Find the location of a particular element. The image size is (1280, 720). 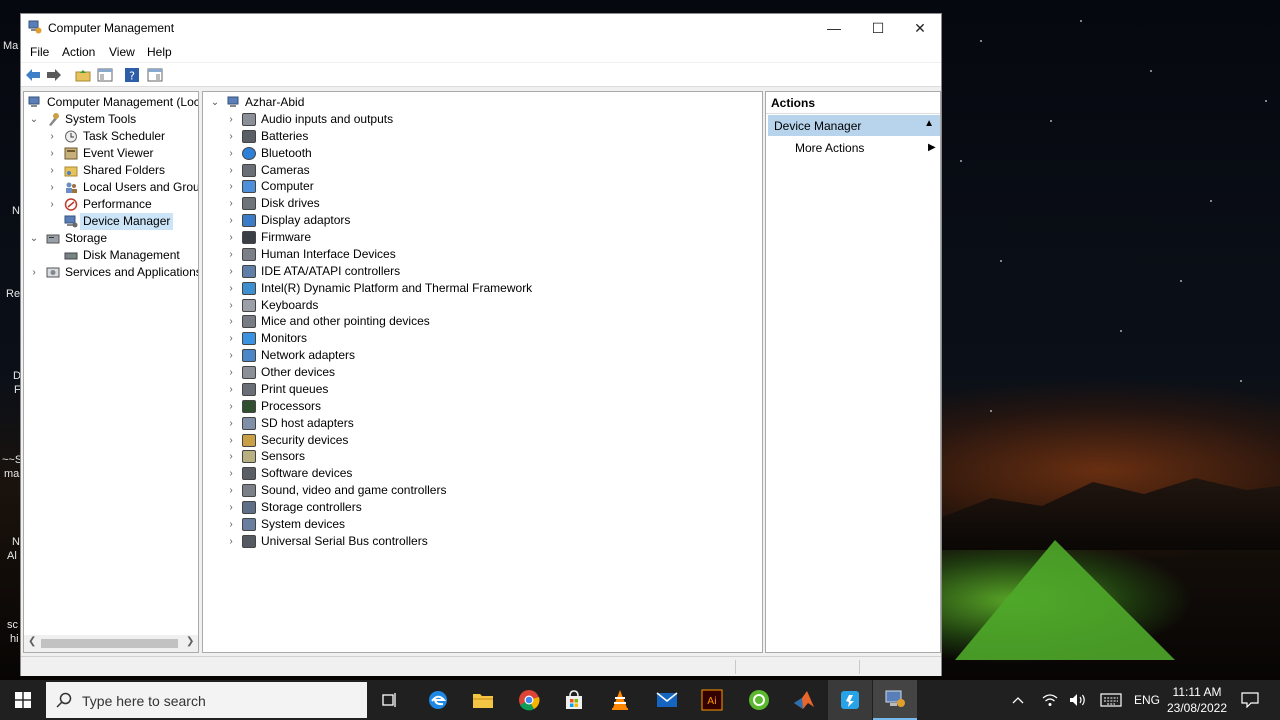

device-category-row: › Universal Serial Bus controllers is located at coordinates (485, 541).